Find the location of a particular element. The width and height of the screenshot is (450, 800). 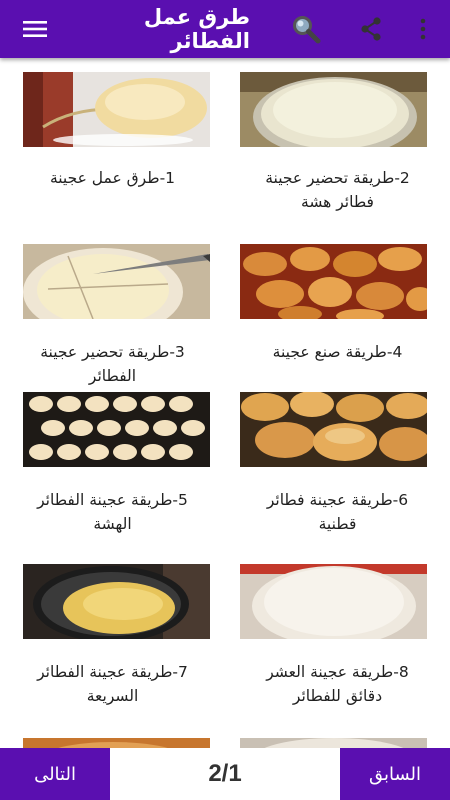

app-title: طرق عمل الفطائر is located at coordinates (196, 29).